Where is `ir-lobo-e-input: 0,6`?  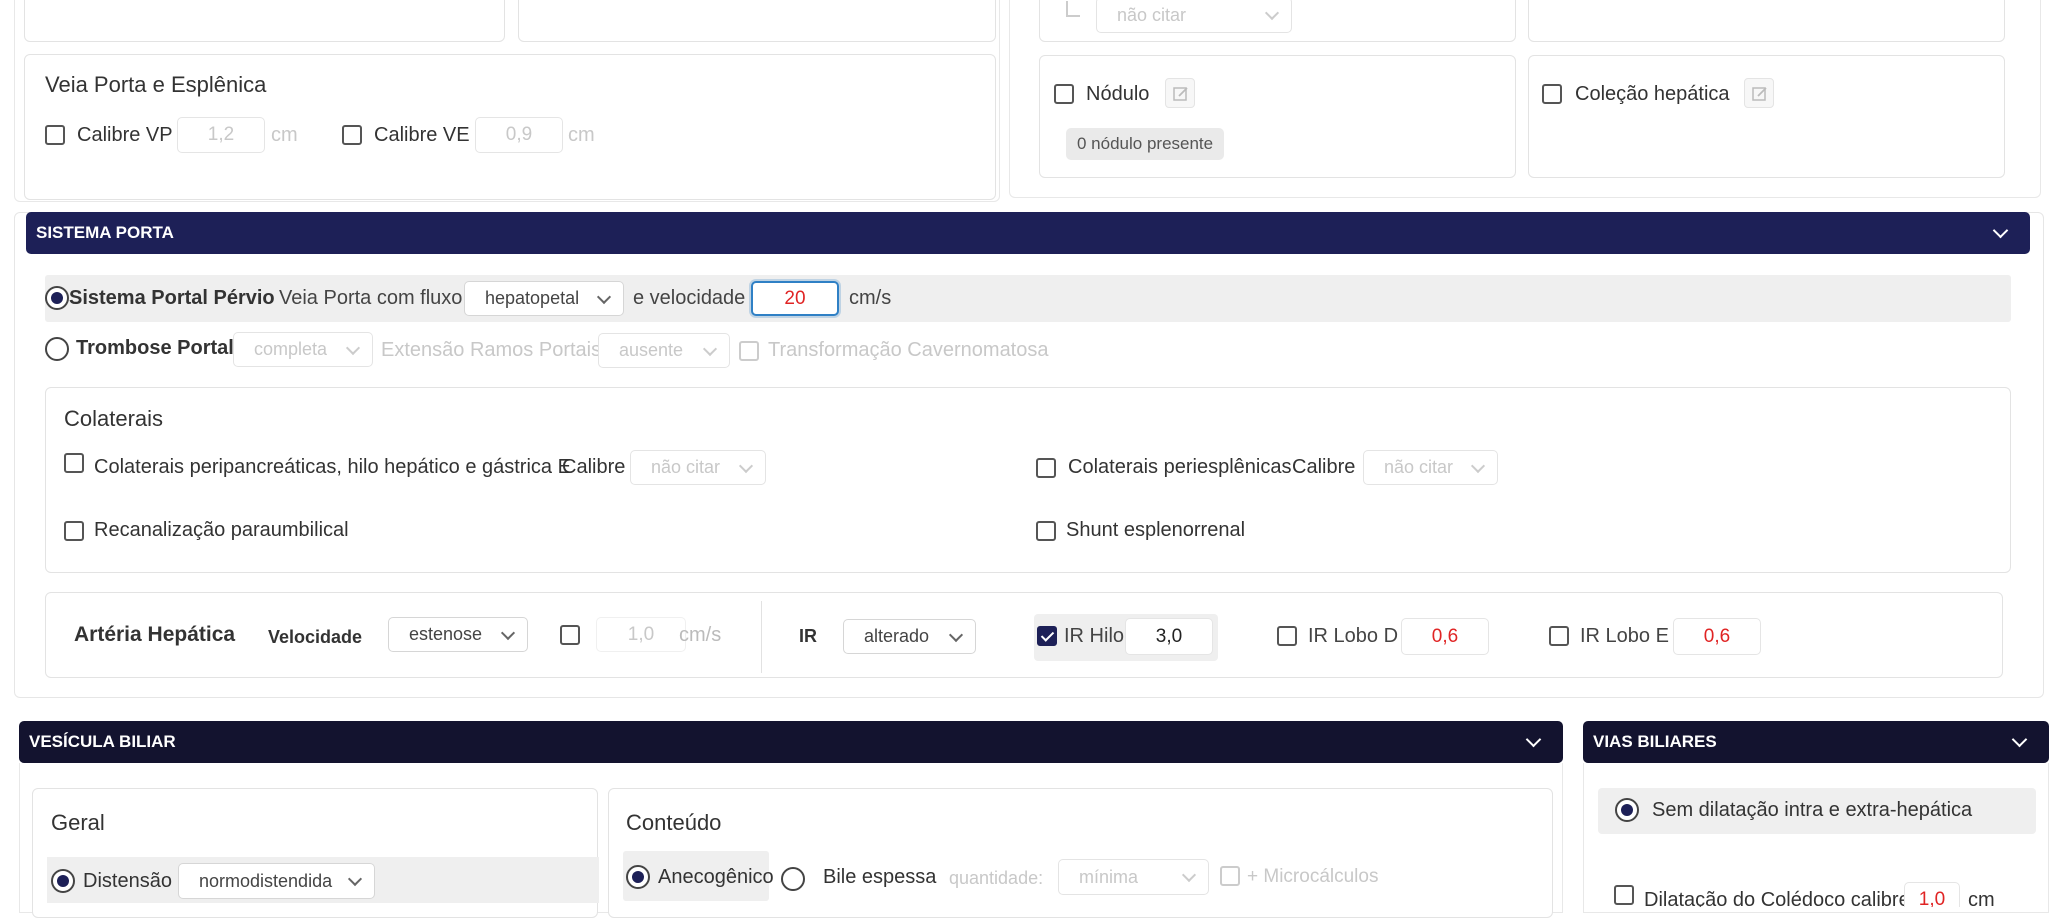 ir-lobo-e-input: 0,6 is located at coordinates (1717, 636).